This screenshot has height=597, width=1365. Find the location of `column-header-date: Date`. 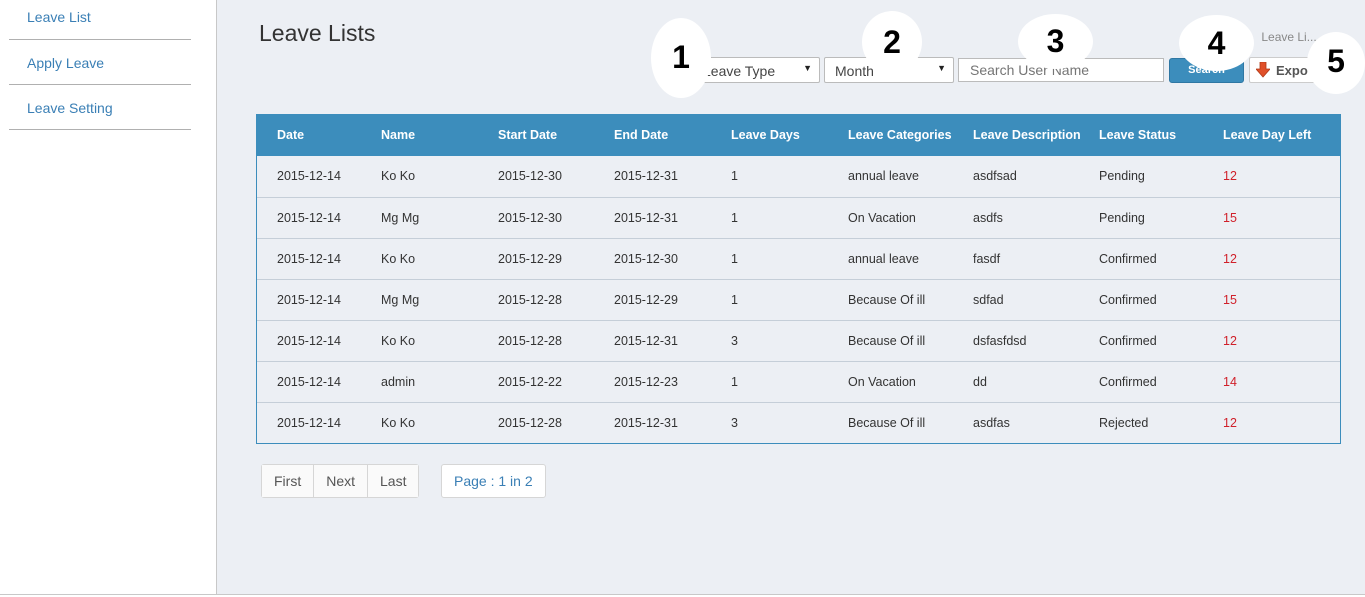

column-header-date: Date is located at coordinates (291, 135).